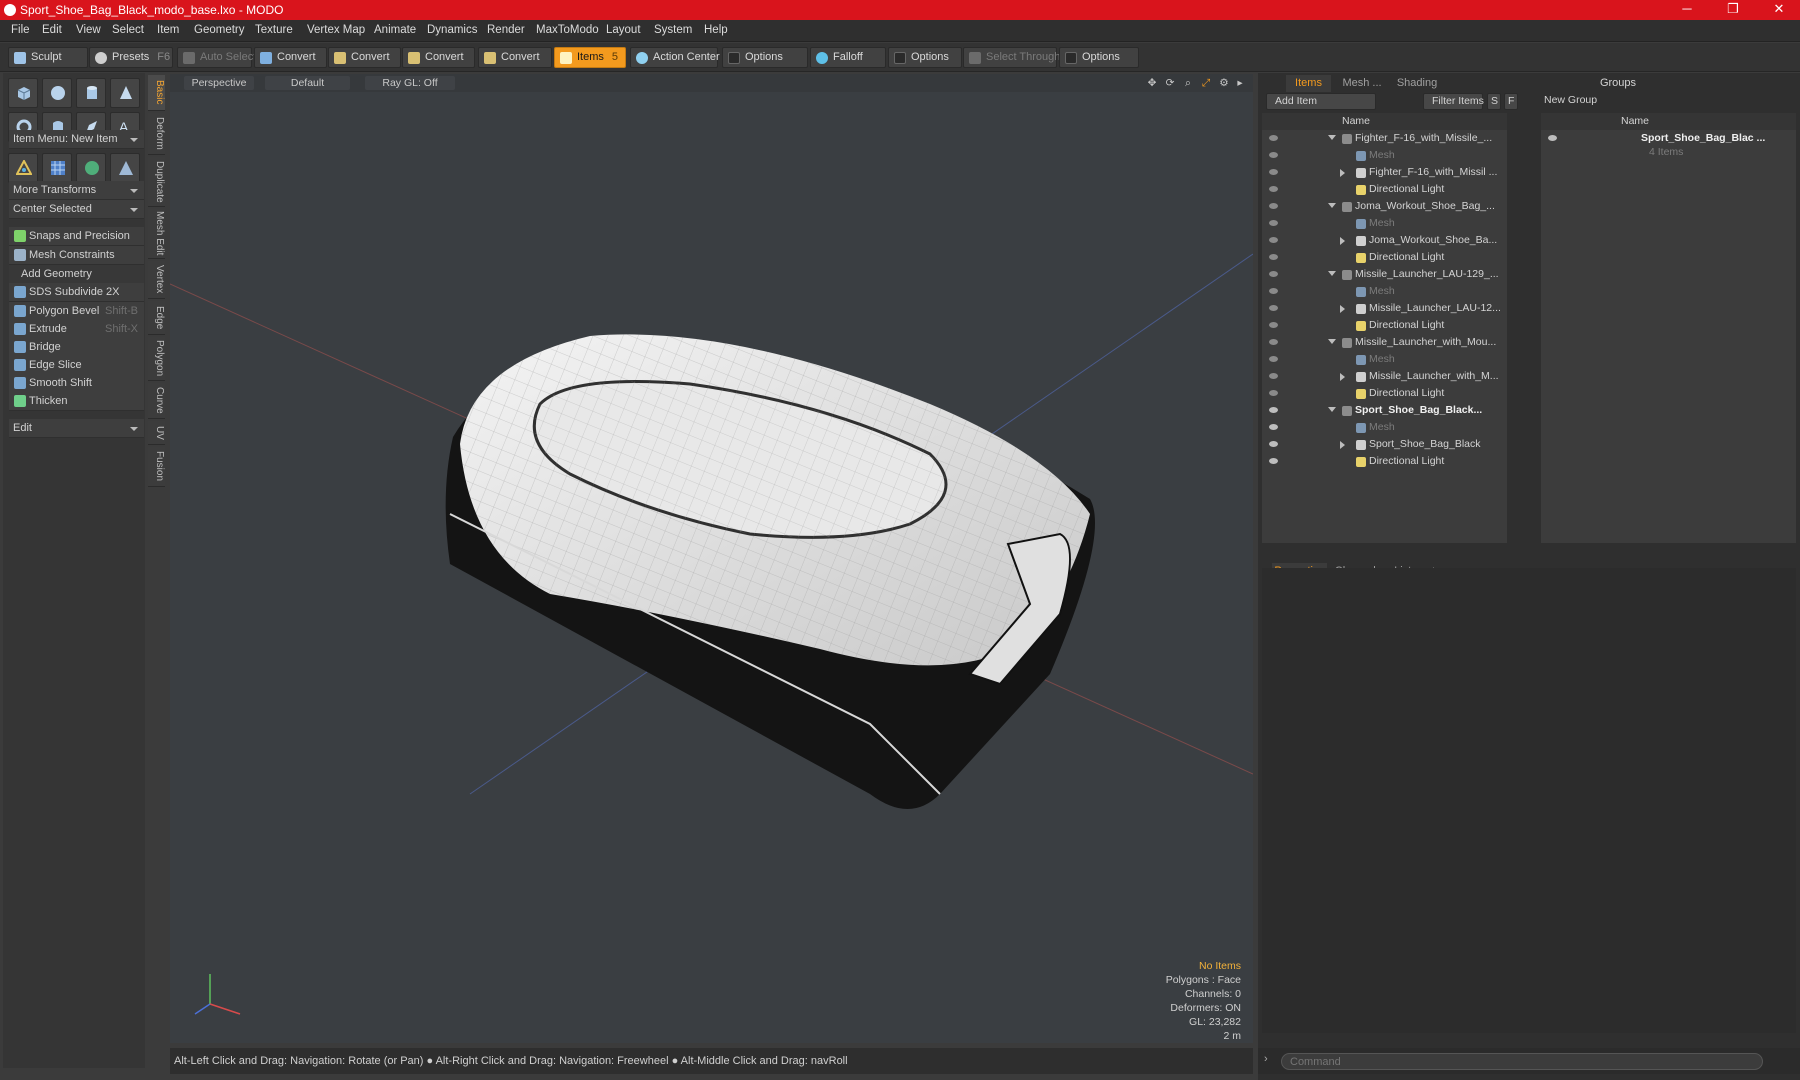 This screenshot has height=1080, width=1800. I want to click on snaps-precision-button: Snaps and Precision, so click(76, 236).